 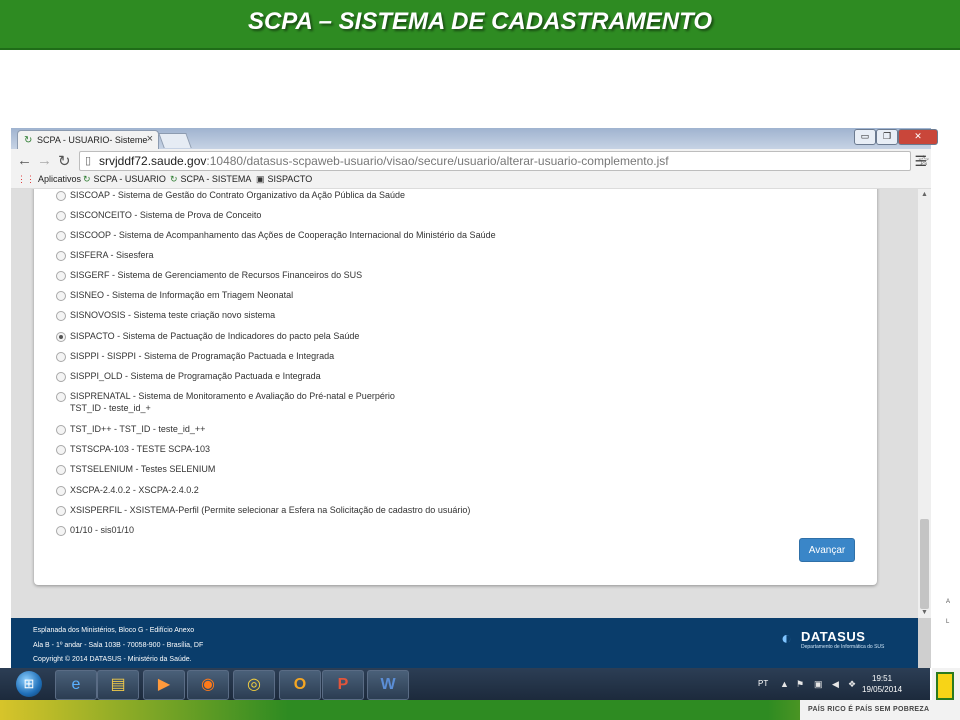 I want to click on tab-title: SCPA - USUARIO- Sisteme, so click(x=92, y=140).